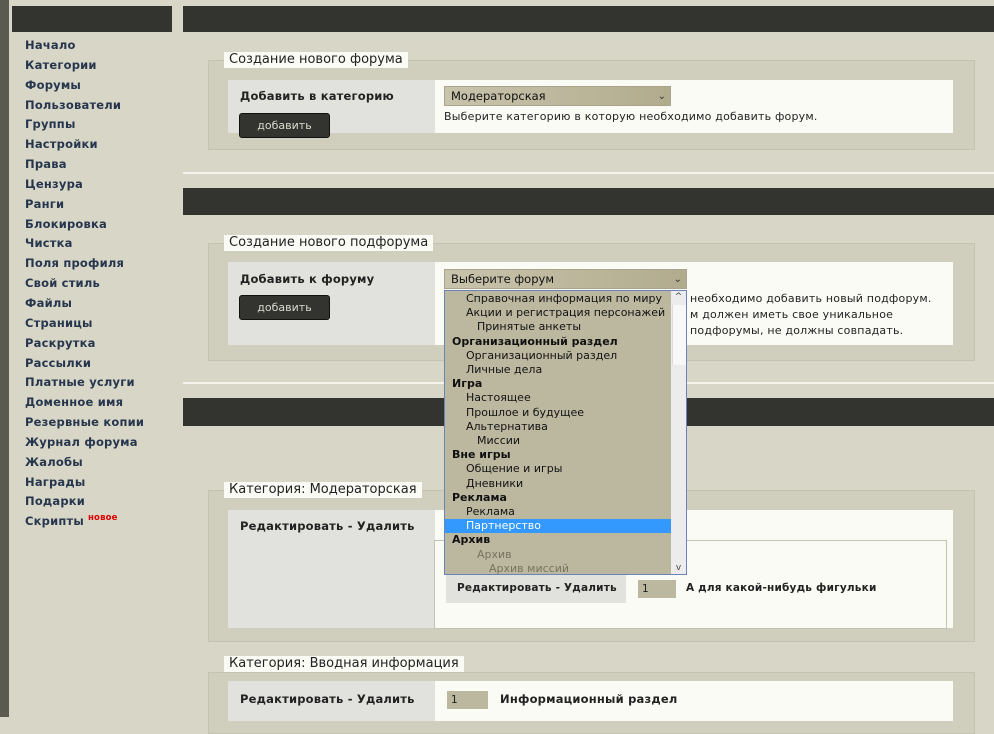 Image resolution: width=994 pixels, height=734 pixels. What do you see at coordinates (92, 383) in the screenshot?
I see `sidebar-item-paid-services: Платные услуги` at bounding box center [92, 383].